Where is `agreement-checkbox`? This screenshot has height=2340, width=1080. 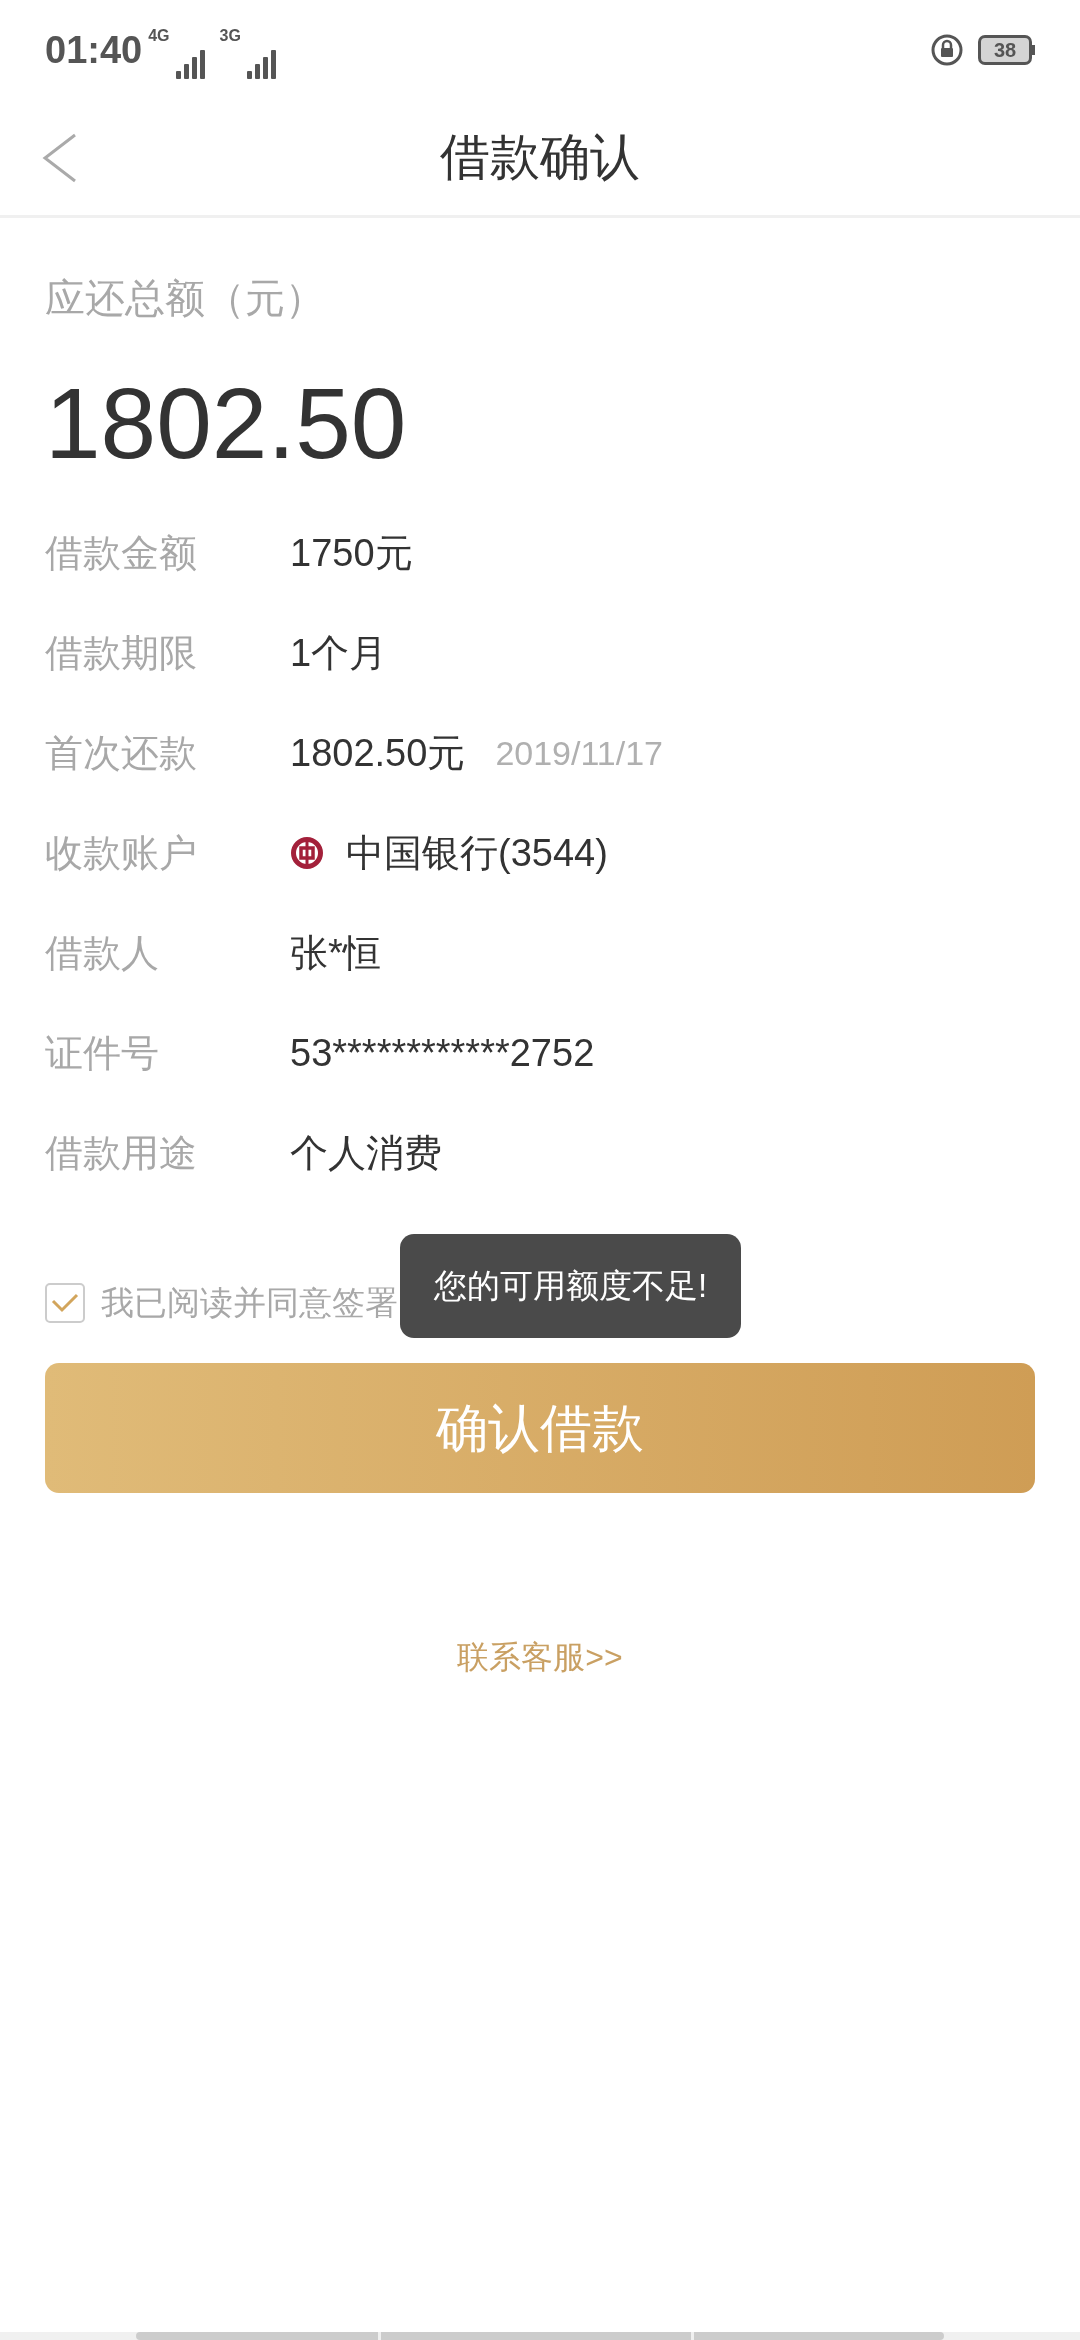 agreement-checkbox is located at coordinates (65, 1303).